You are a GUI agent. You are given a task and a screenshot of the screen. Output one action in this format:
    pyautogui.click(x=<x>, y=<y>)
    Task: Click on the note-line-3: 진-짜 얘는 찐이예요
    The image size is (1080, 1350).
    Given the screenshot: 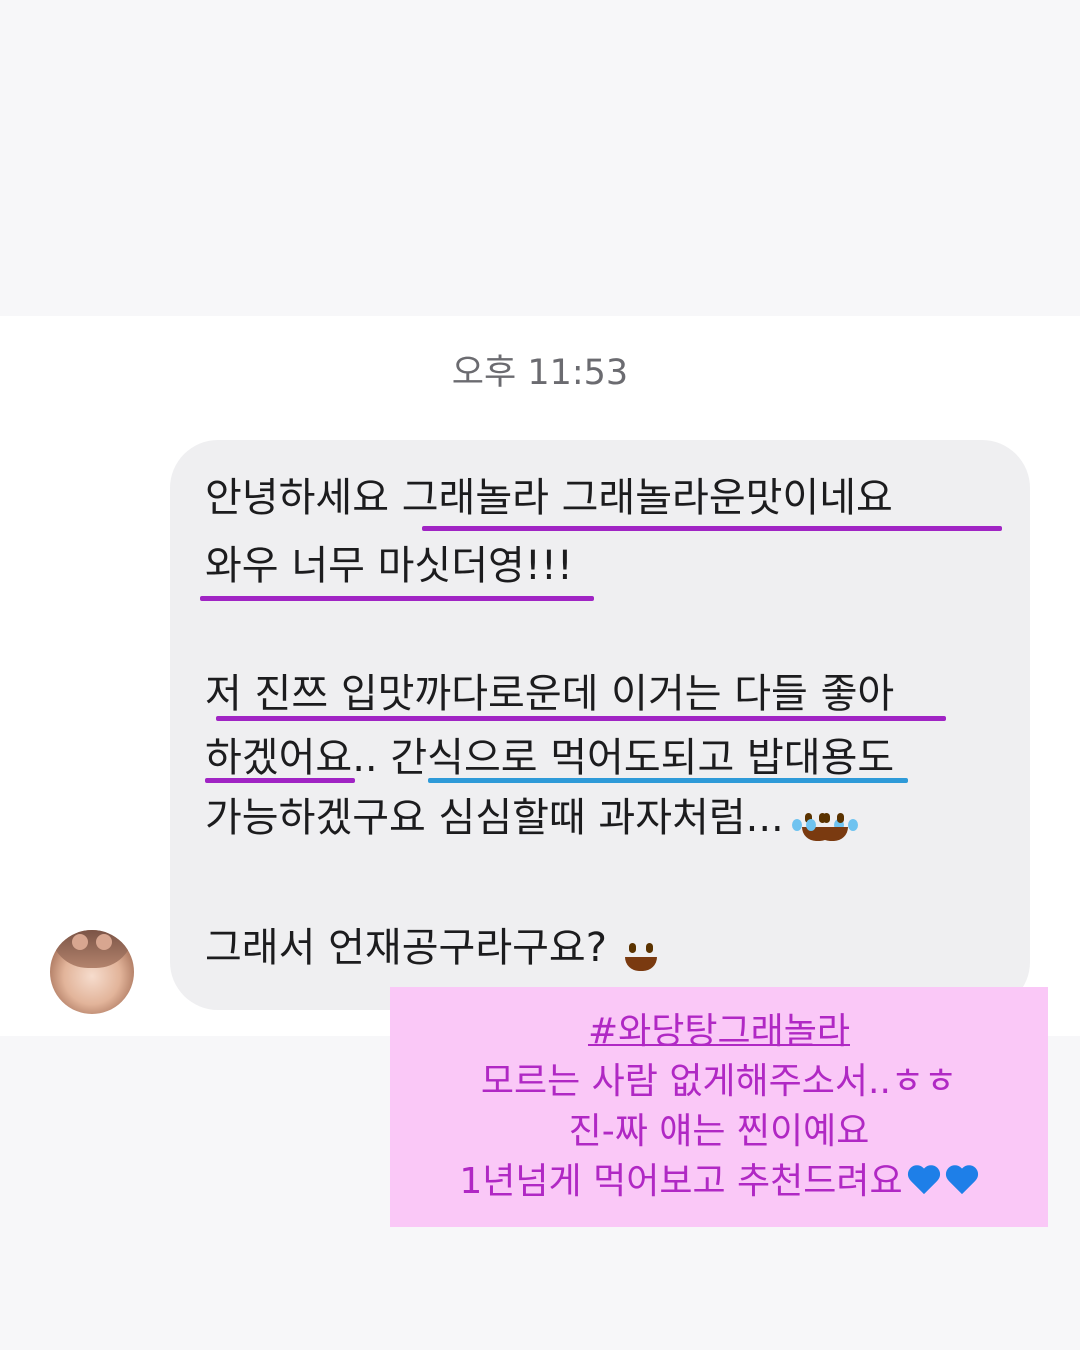 What is the action you would take?
    pyautogui.click(x=719, y=1131)
    